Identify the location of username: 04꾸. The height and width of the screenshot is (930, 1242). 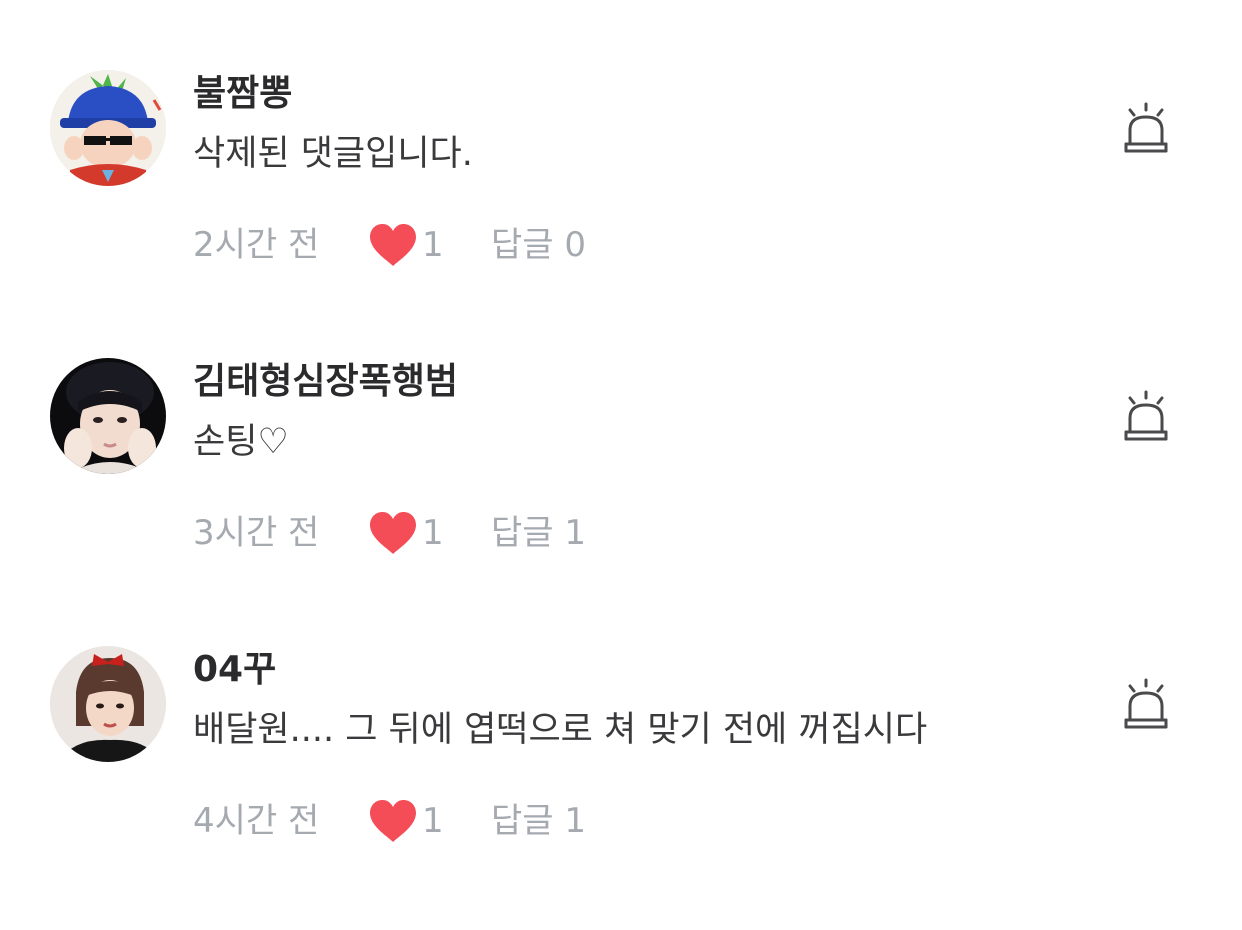
(234, 670).